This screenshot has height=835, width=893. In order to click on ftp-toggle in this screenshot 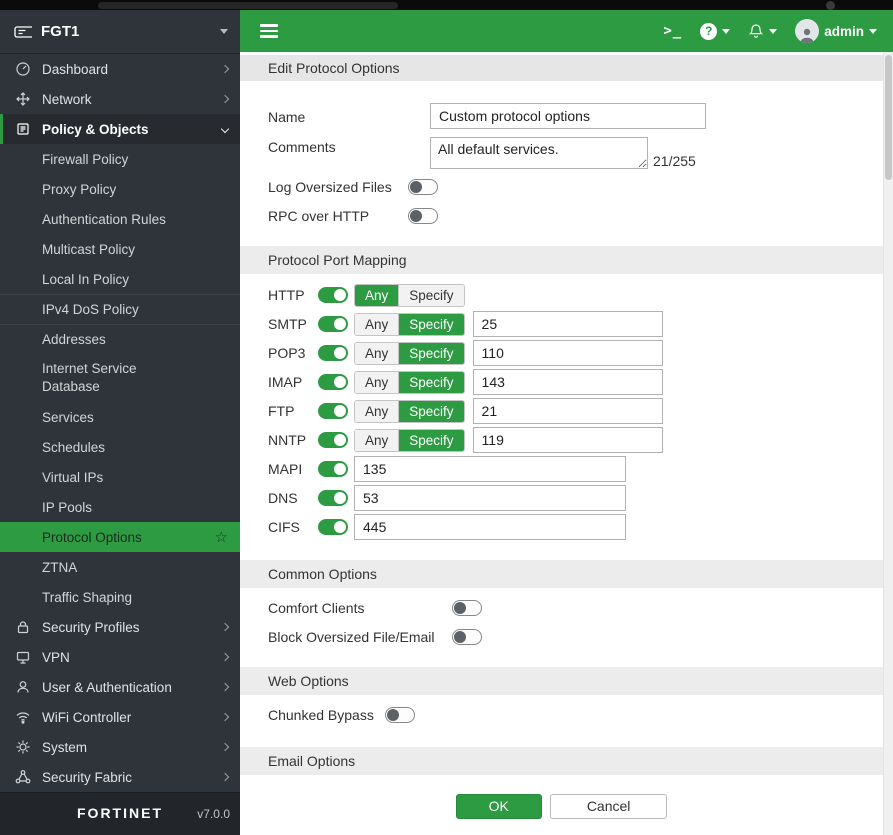, I will do `click(333, 411)`.